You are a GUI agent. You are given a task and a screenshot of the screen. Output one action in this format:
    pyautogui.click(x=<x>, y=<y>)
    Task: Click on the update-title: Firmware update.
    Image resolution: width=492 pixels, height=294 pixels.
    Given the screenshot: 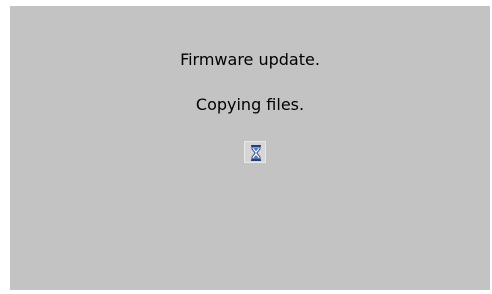 What is the action you would take?
    pyautogui.click(x=250, y=59)
    